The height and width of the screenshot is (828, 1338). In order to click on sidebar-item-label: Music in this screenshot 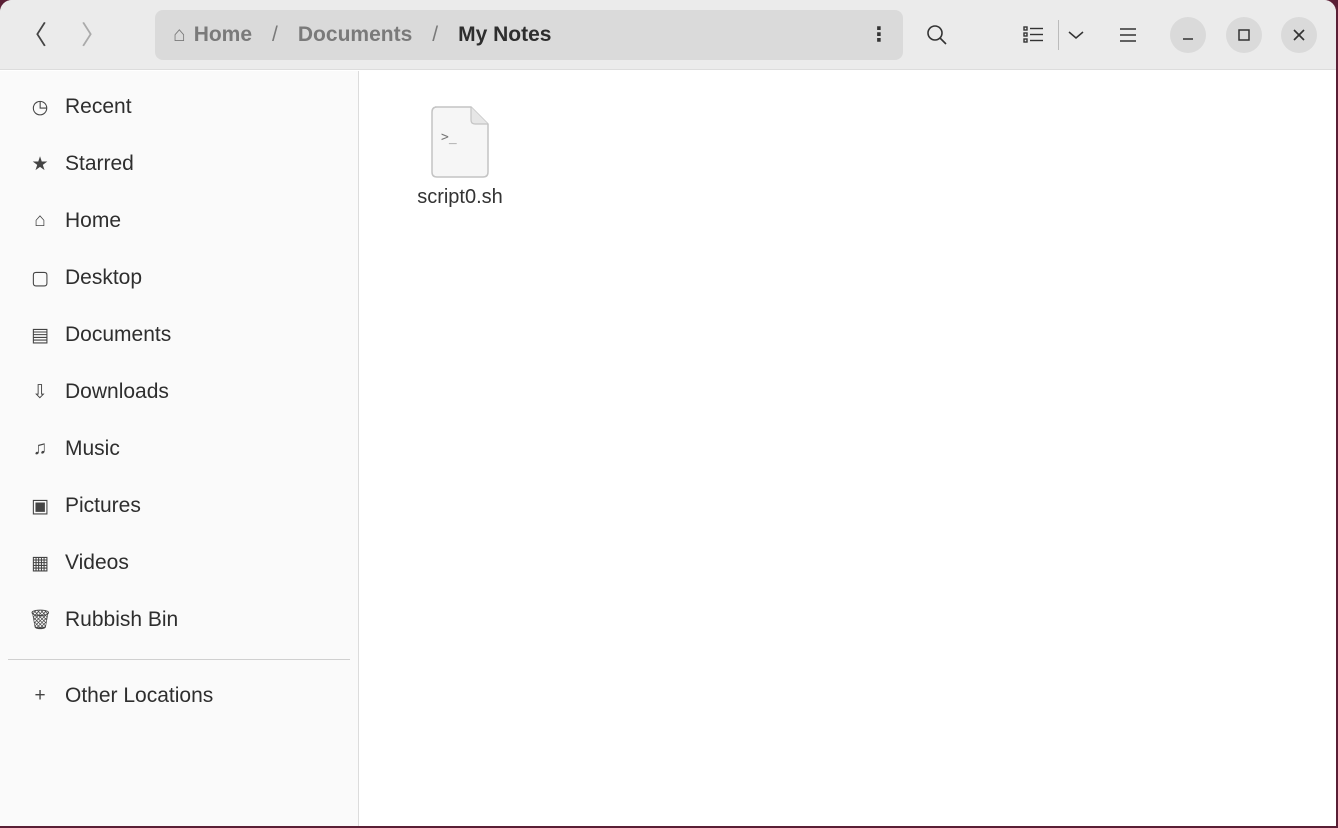, I will do `click(92, 448)`.